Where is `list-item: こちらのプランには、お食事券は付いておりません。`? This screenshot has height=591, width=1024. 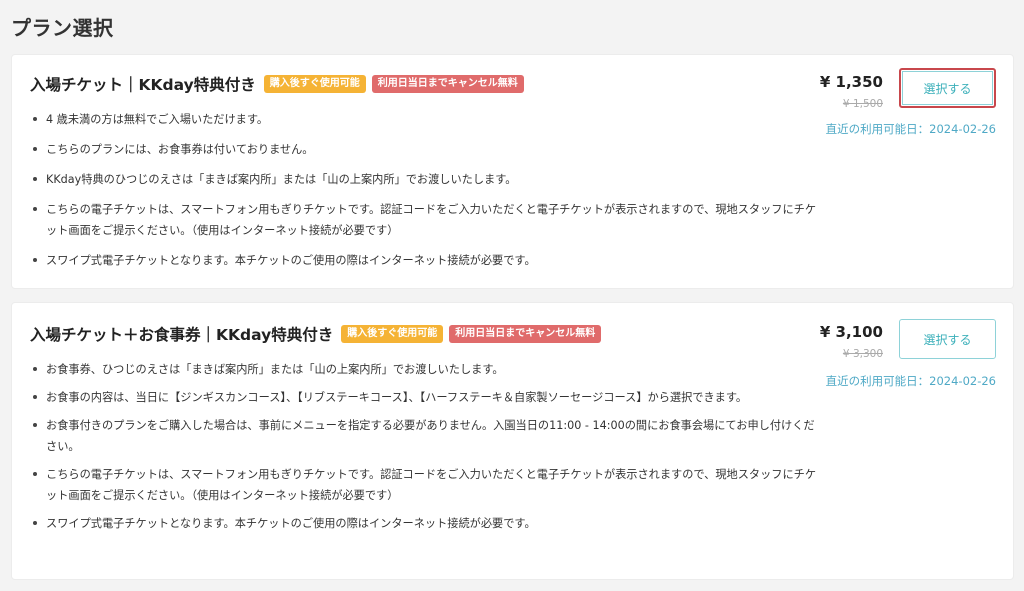
list-item: こちらのプランには、お食事券は付いておりません。 is located at coordinates (425, 149).